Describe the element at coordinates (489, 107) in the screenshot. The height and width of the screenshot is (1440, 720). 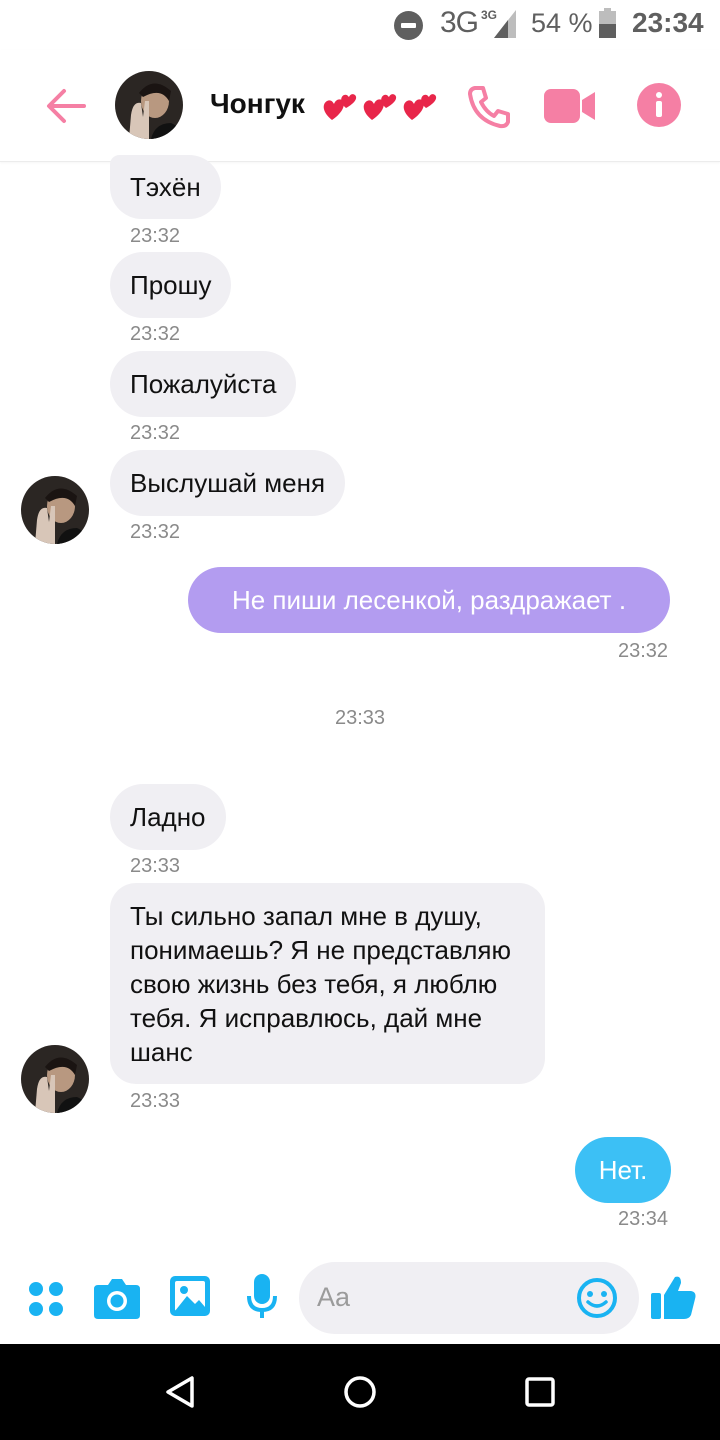
I see `phone-call-icon` at that location.